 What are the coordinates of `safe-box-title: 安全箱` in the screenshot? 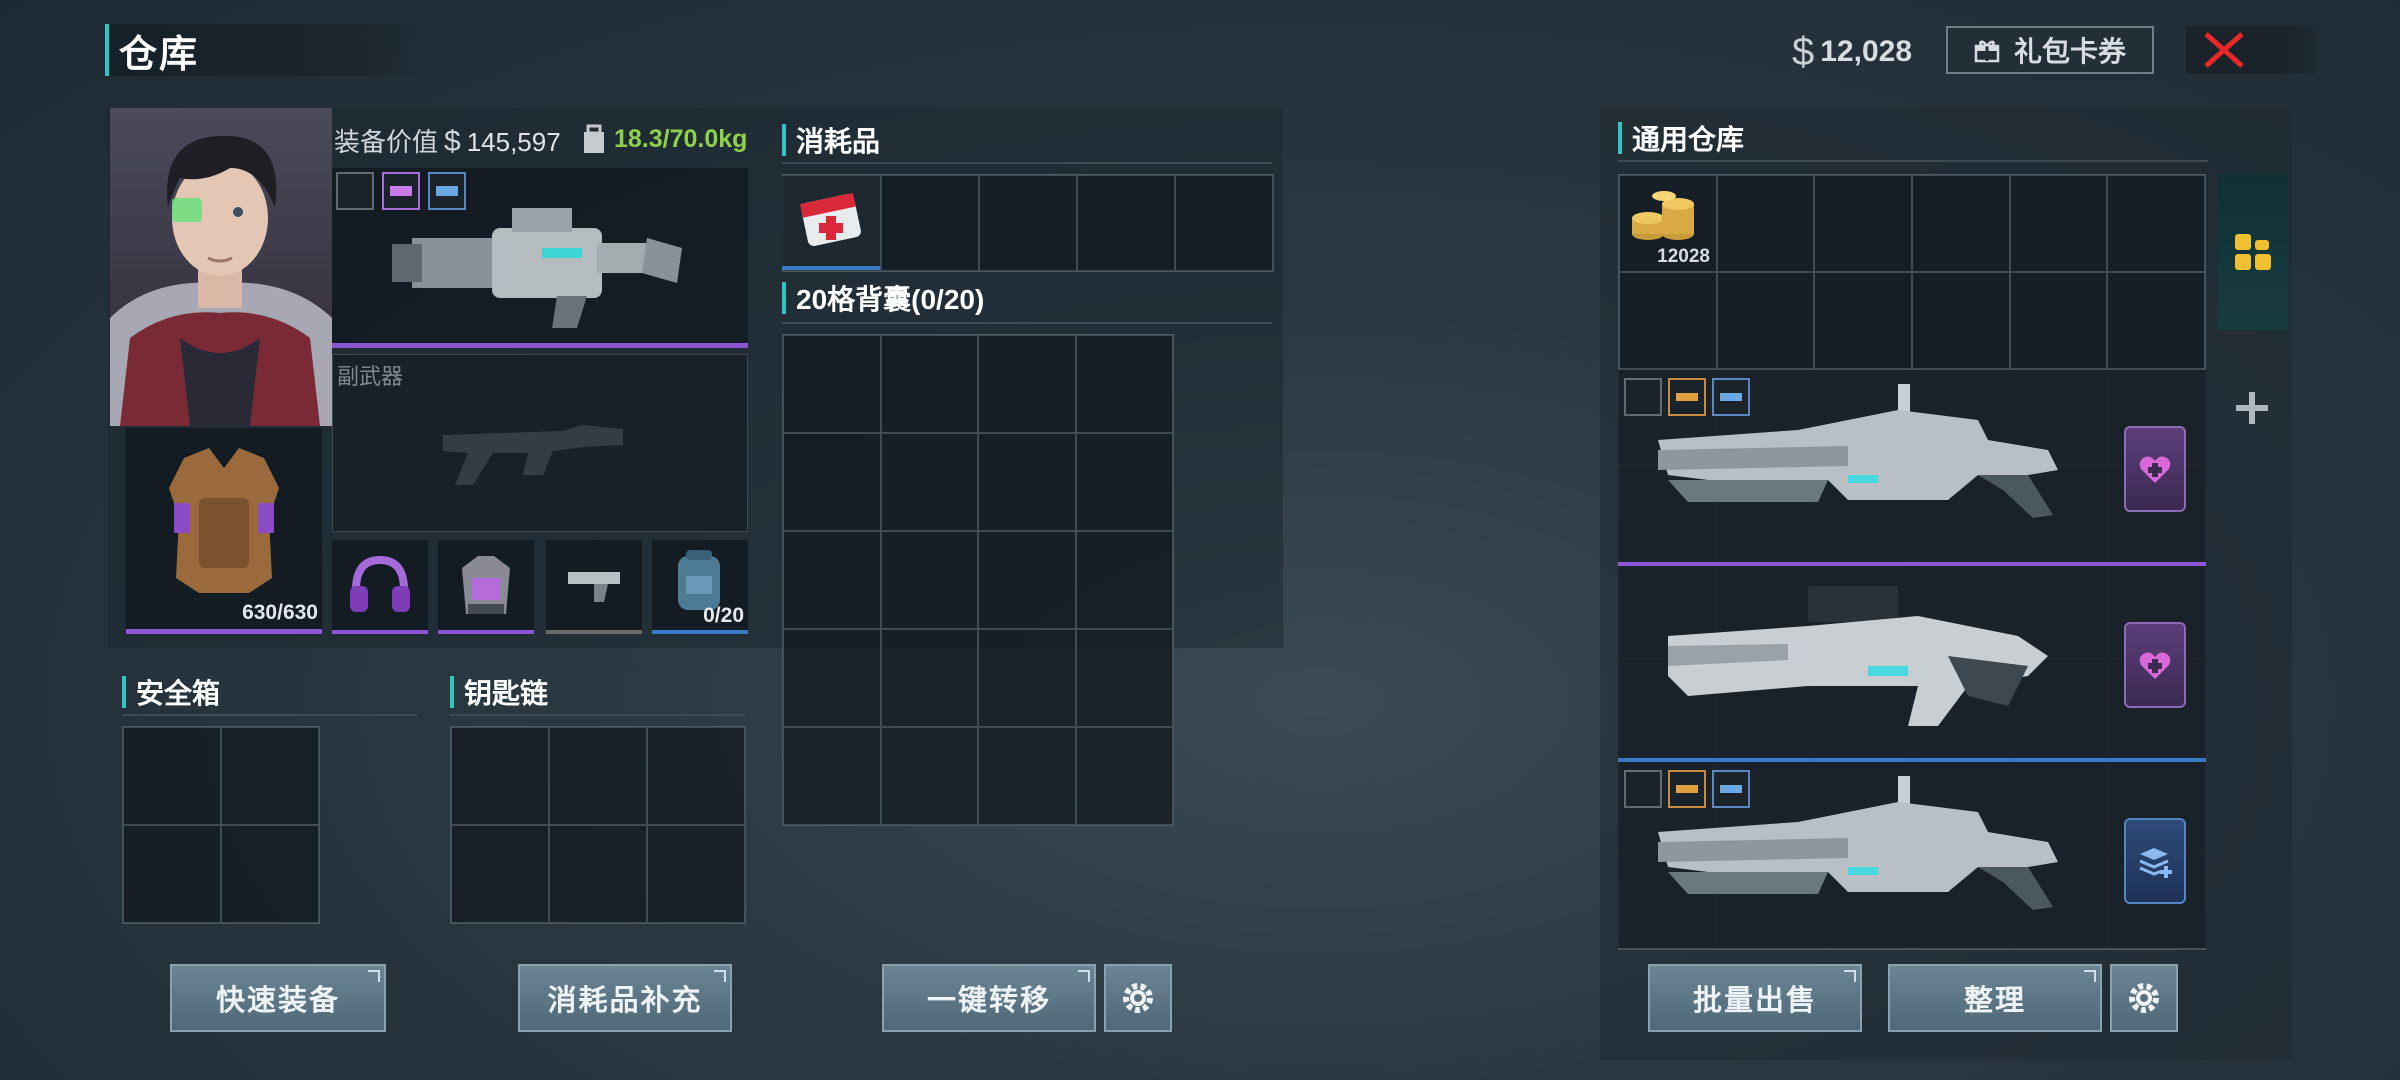 It's located at (178, 693).